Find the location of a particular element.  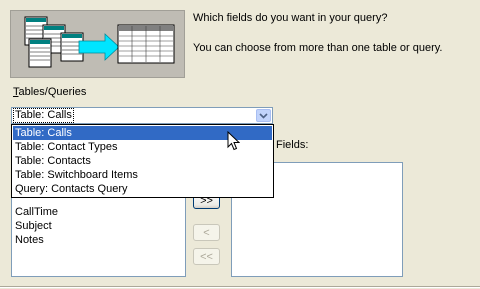

dropdown-option: Table: Switchboard Items is located at coordinates (142, 175).